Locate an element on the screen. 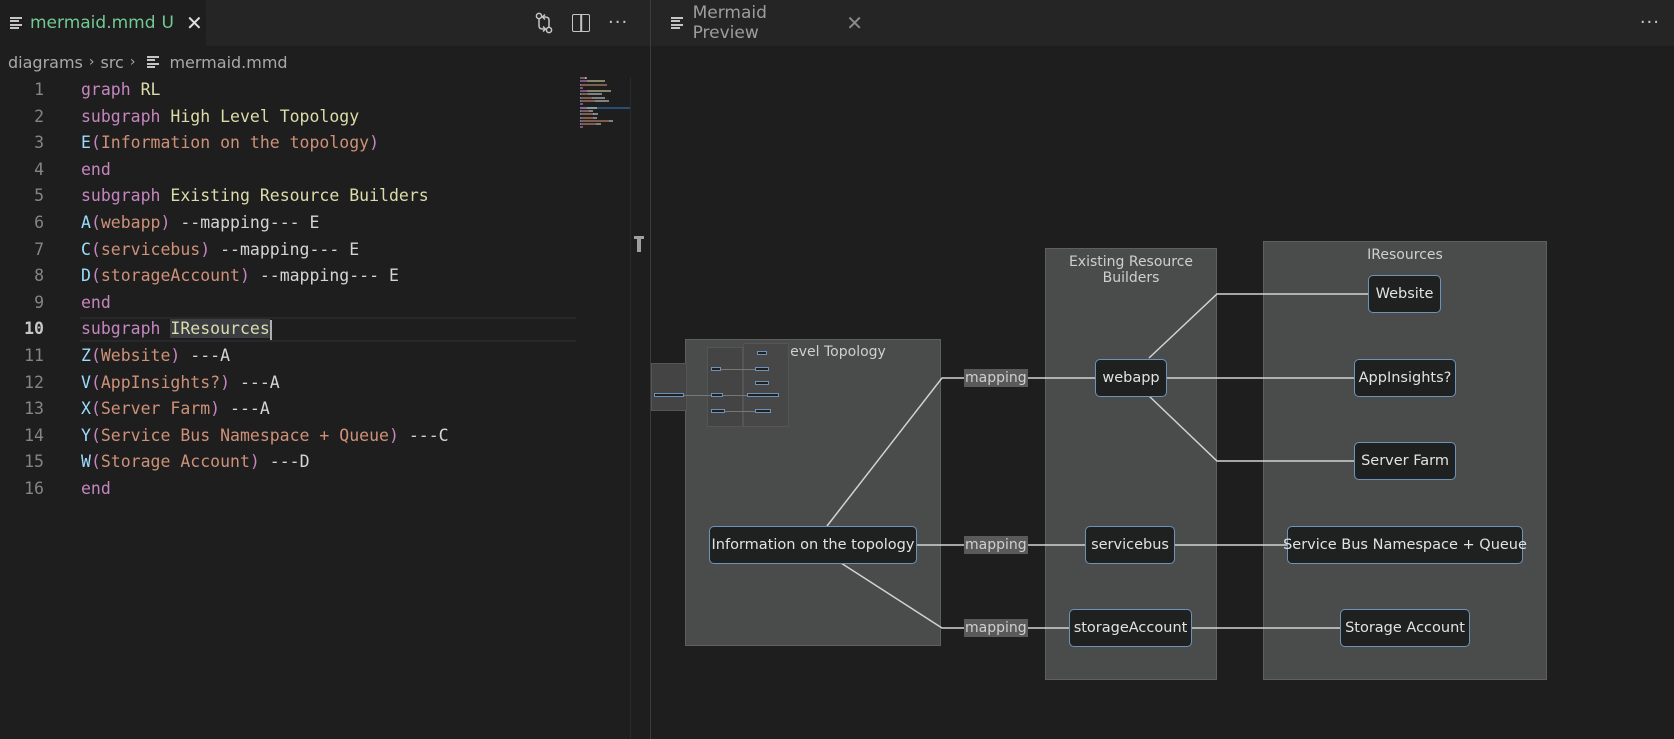 The width and height of the screenshot is (1674, 739). code-line: 12 V(AppInsights?) ---A is located at coordinates (315, 383).